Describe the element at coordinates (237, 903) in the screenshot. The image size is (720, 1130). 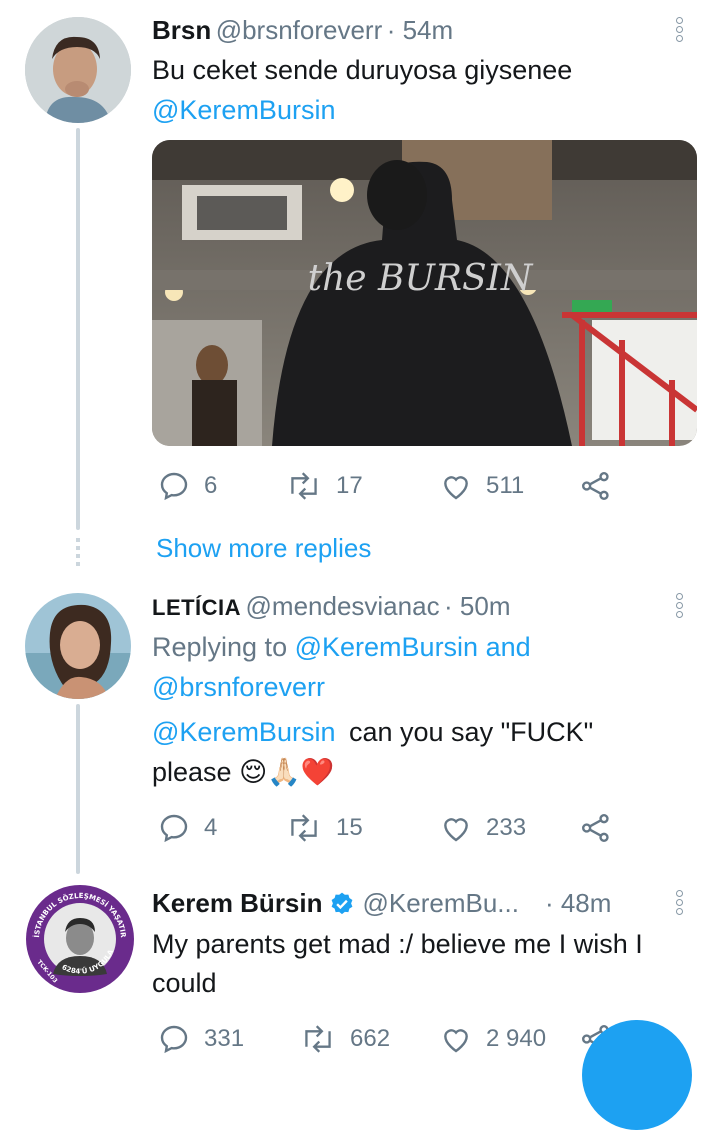
I see `user-name: Kerem Bürsin` at that location.